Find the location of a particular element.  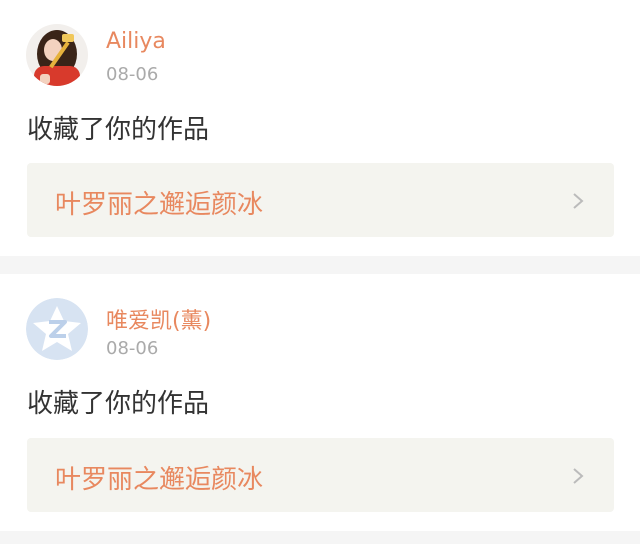

default-avatar-icon is located at coordinates (57, 329).